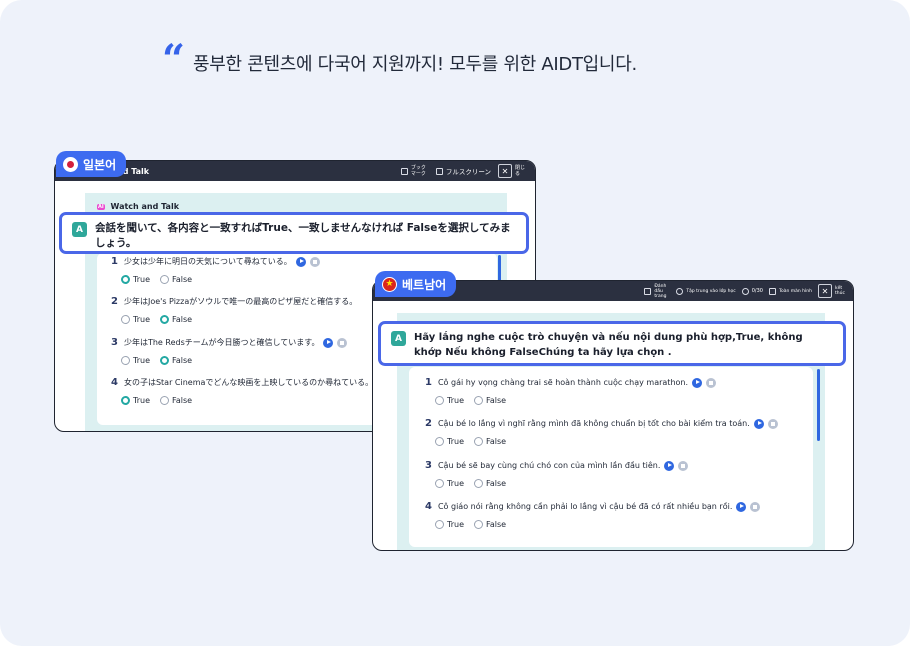  I want to click on fullscreen-button: Toàn màn hình, so click(790, 291).